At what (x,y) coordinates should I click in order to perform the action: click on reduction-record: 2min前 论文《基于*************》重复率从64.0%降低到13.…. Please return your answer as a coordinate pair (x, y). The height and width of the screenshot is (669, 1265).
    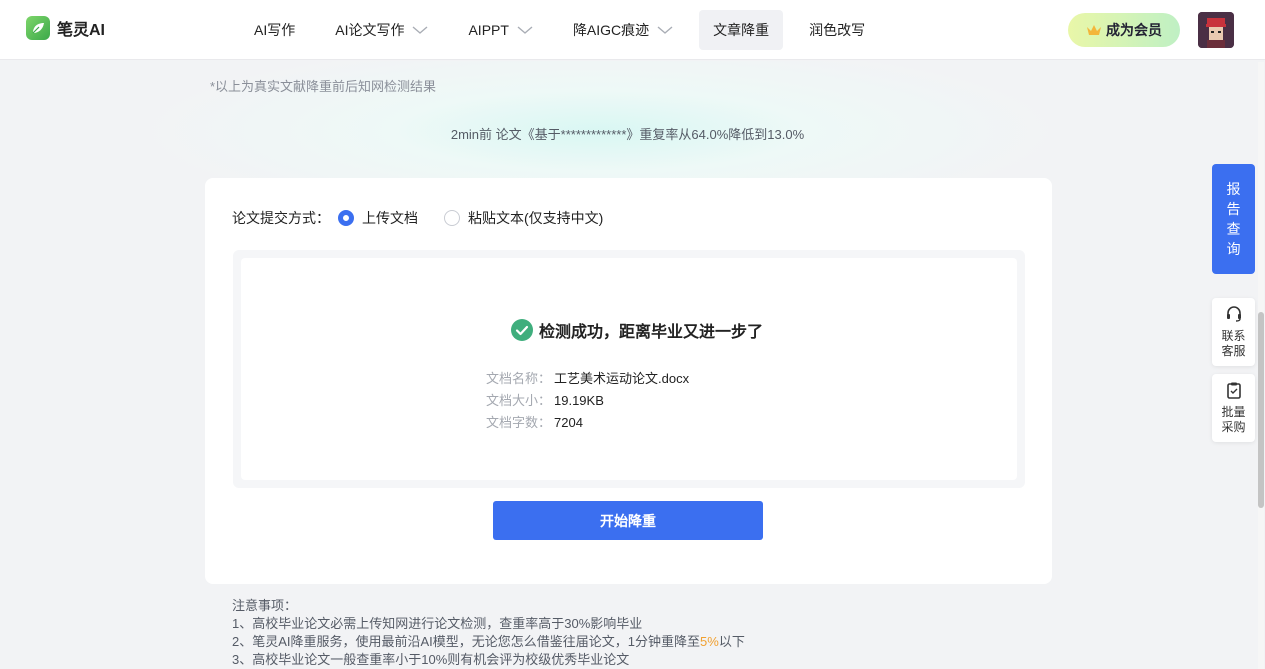
    Looking at the image, I should click on (627, 134).